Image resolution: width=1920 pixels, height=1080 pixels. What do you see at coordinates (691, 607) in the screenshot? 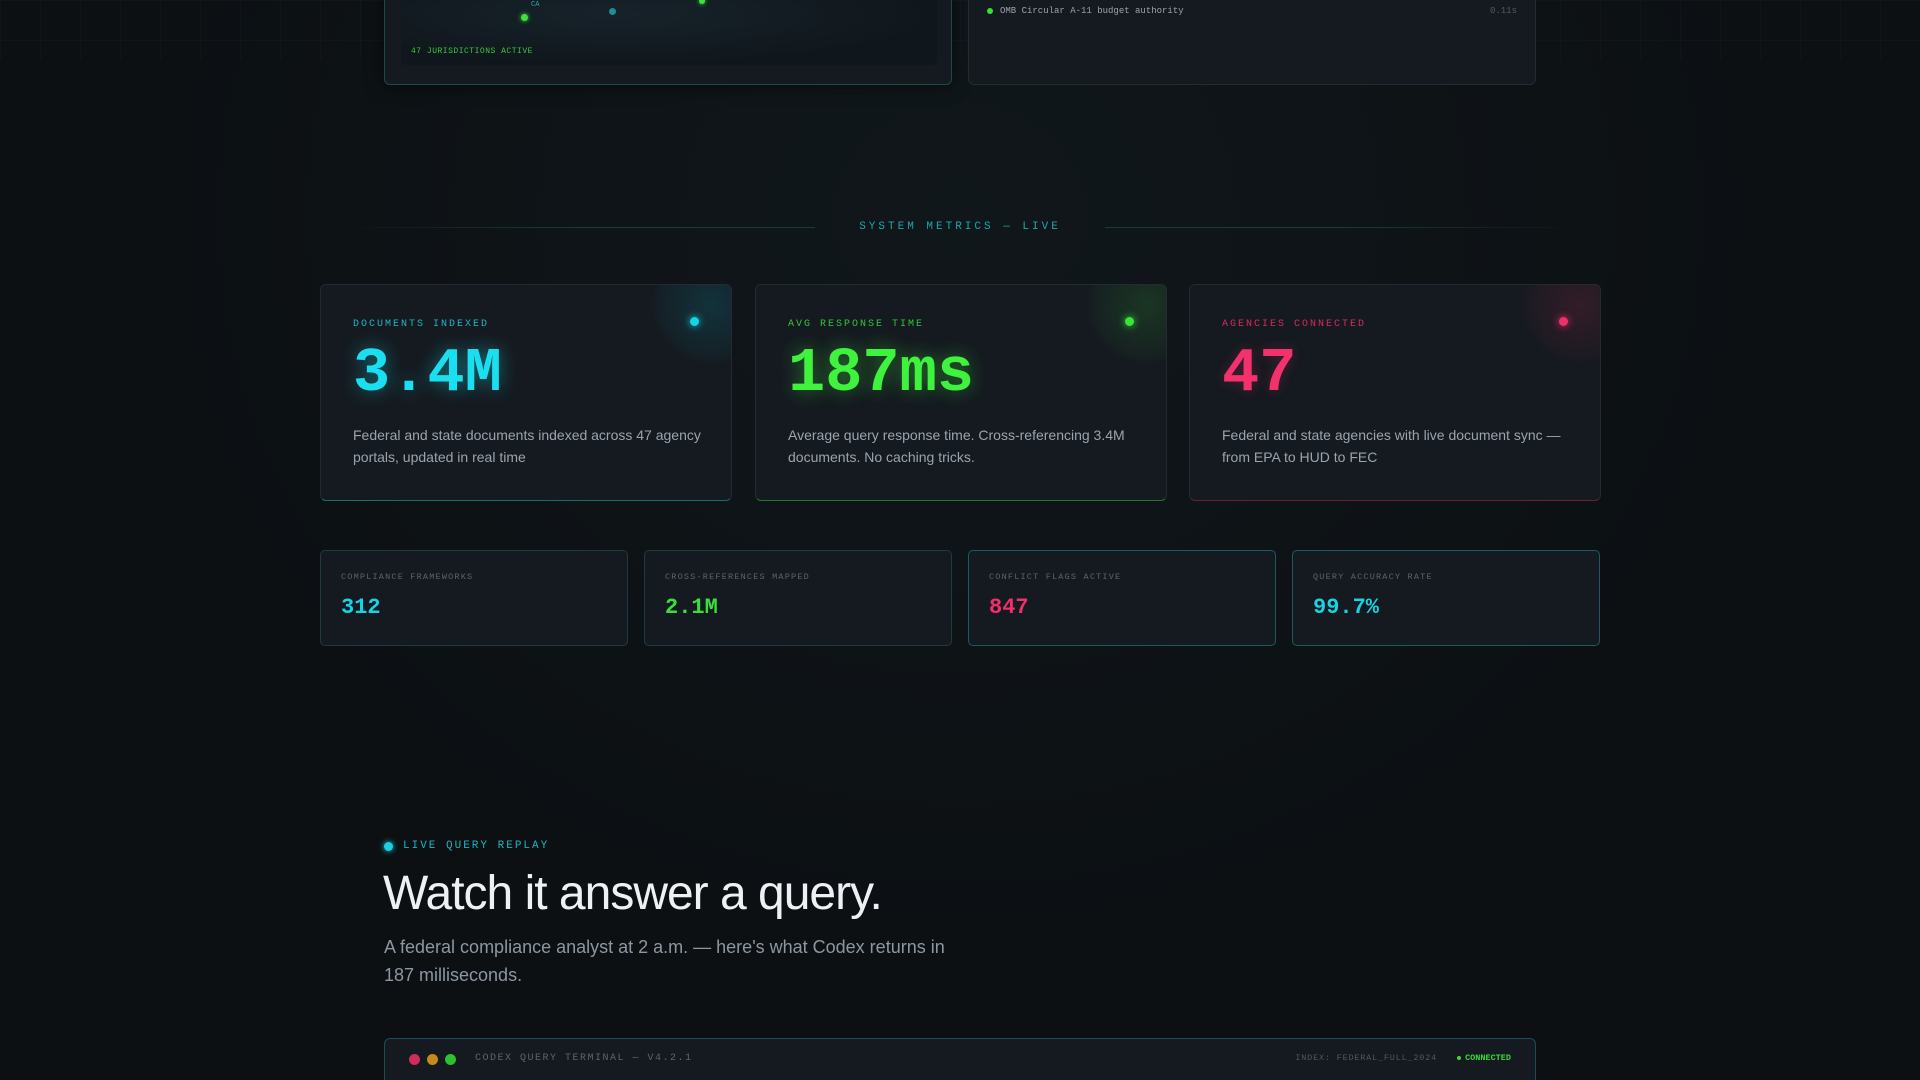
I see `stat-value: 2.1M` at bounding box center [691, 607].